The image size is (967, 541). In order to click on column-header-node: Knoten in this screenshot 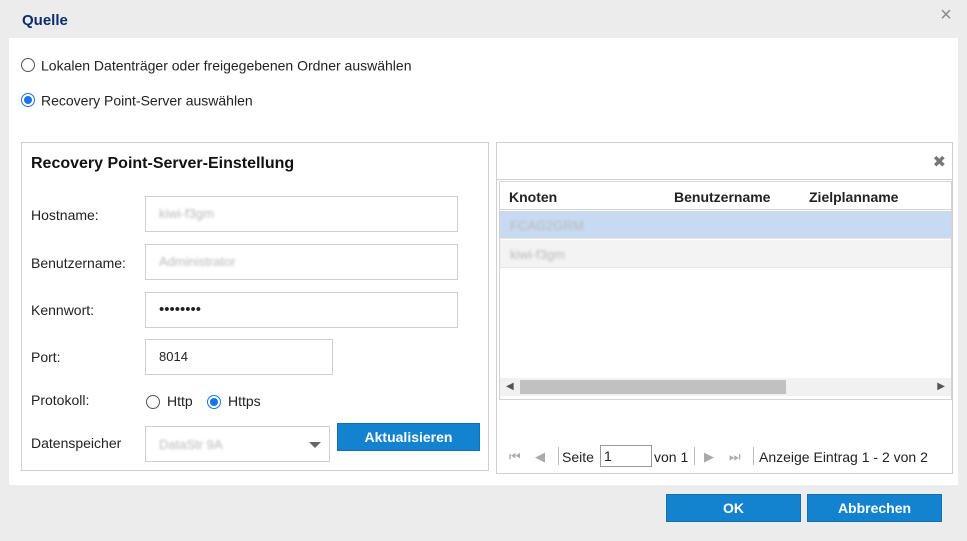, I will do `click(533, 197)`.